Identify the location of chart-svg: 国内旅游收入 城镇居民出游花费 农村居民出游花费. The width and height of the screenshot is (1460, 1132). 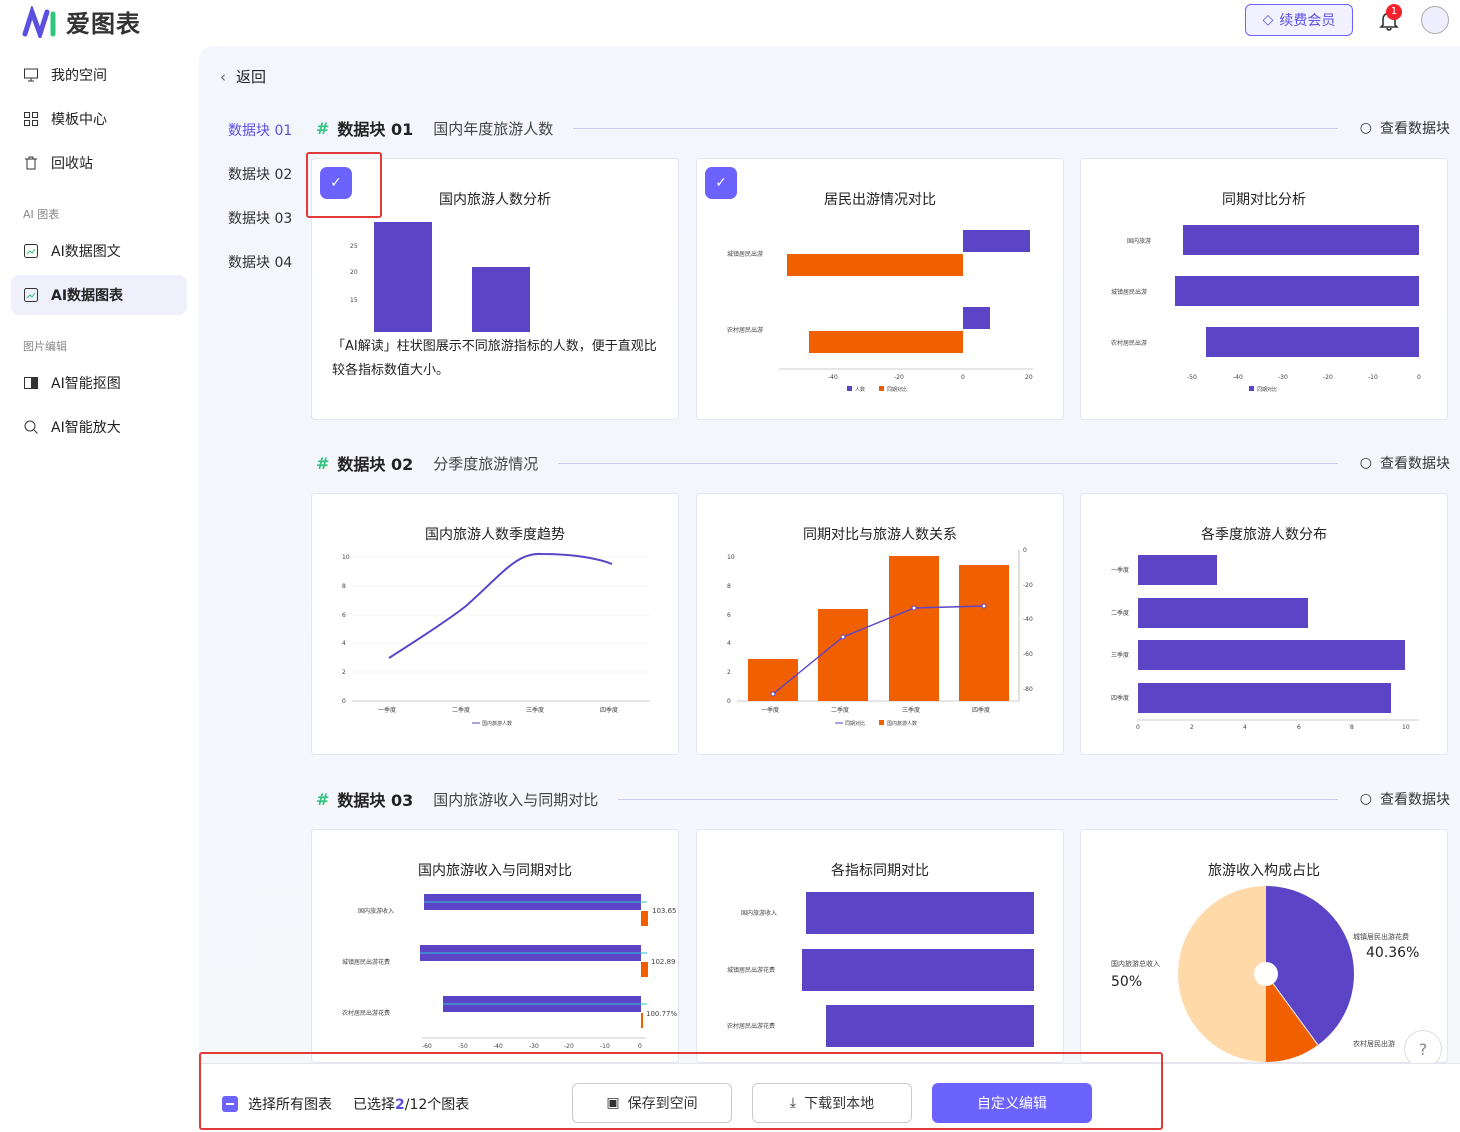
(880, 969).